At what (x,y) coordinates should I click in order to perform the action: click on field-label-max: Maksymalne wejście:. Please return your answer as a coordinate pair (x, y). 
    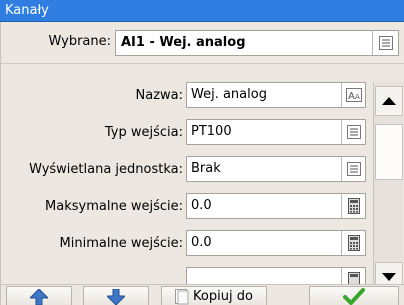
    Looking at the image, I should click on (114, 206).